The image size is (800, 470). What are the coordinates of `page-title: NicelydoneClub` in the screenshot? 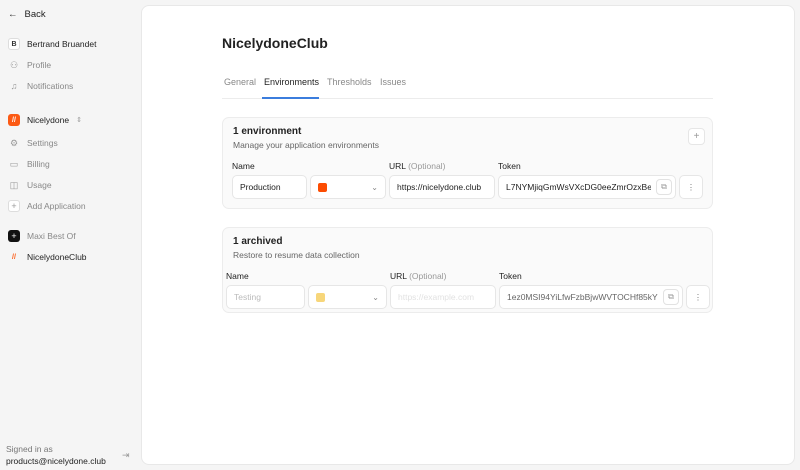 It's located at (275, 43).